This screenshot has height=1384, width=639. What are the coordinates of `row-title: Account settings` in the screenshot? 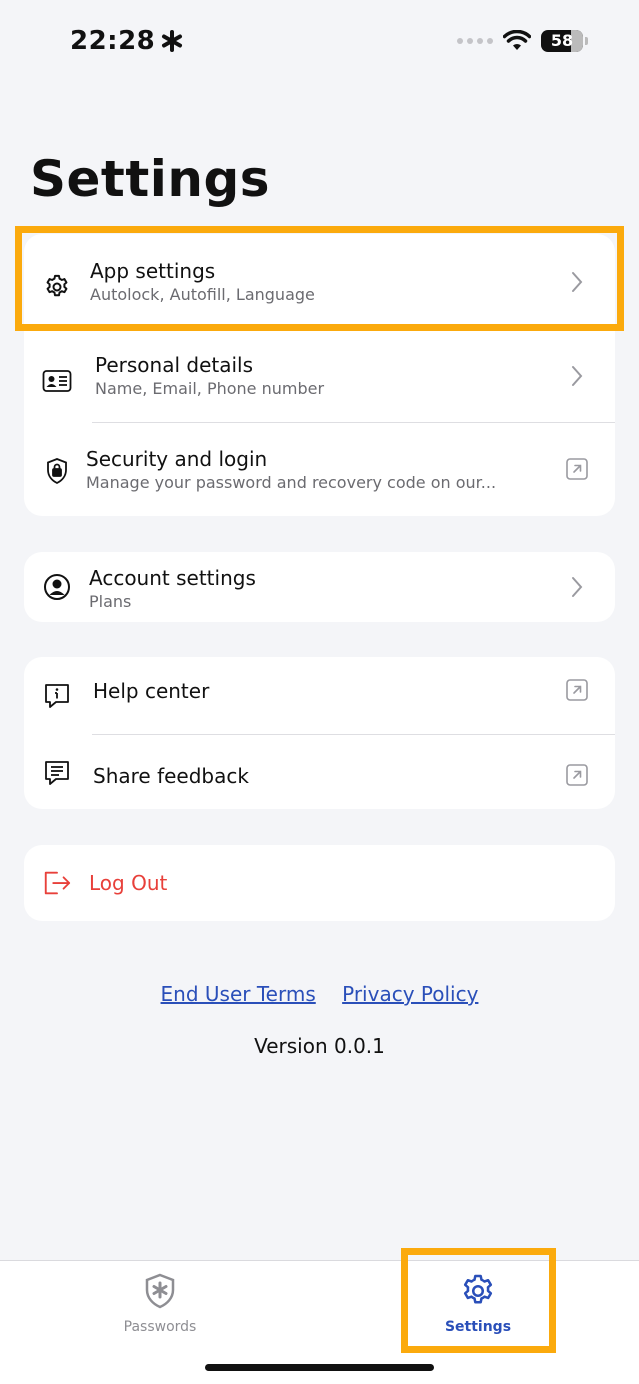 It's located at (172, 578).